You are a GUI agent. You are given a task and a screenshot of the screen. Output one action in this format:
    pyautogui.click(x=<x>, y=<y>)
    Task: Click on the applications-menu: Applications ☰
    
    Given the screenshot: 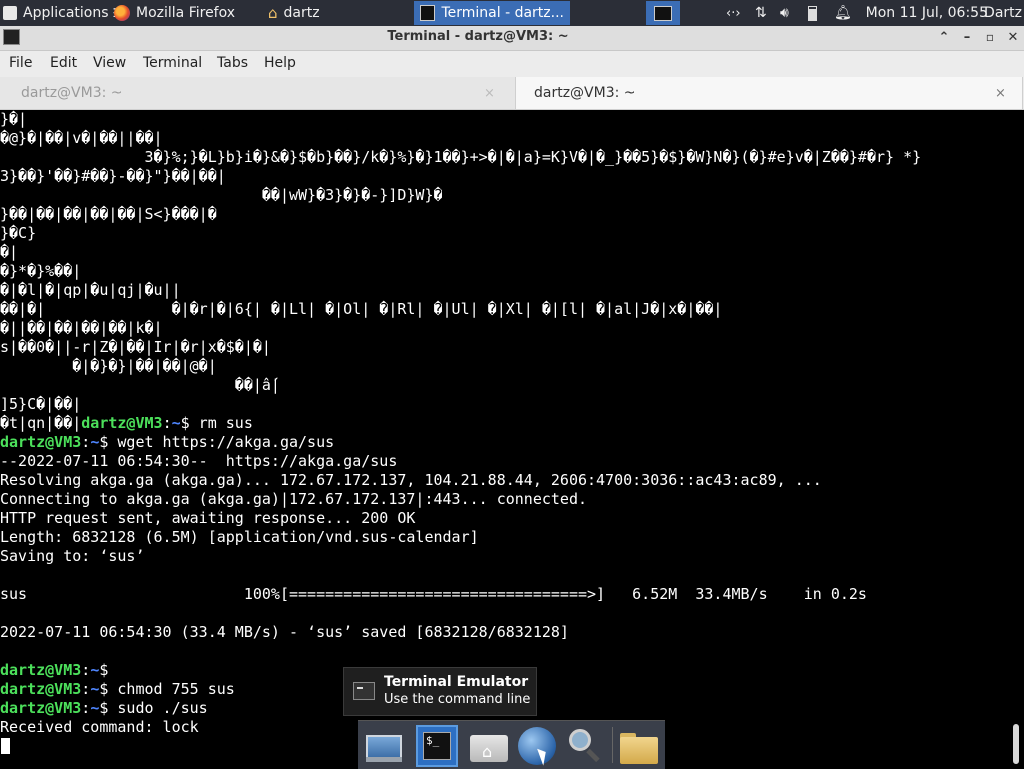 What is the action you would take?
    pyautogui.click(x=61, y=13)
    